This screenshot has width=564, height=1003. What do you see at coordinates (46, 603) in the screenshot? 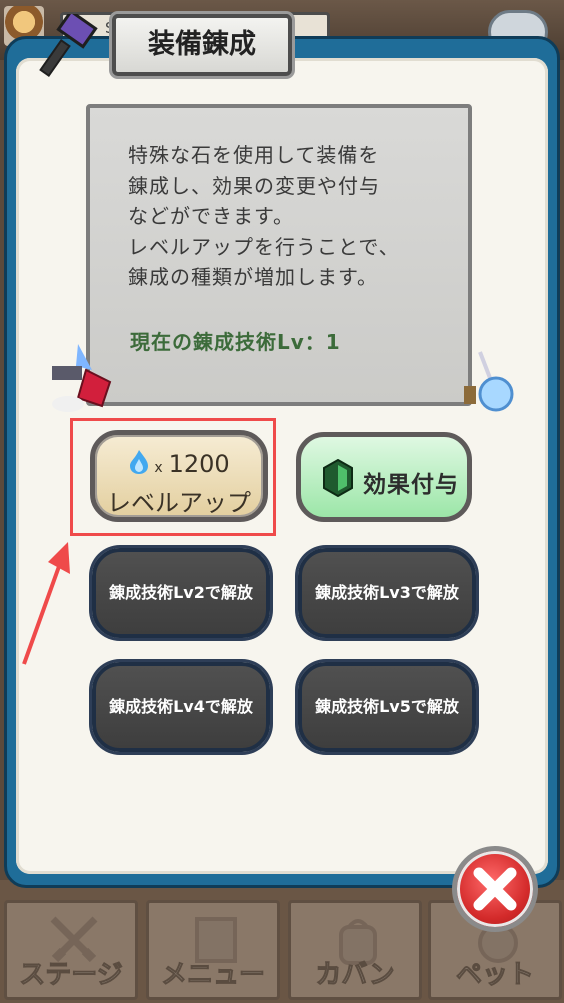
I see `pointer-arrow` at bounding box center [46, 603].